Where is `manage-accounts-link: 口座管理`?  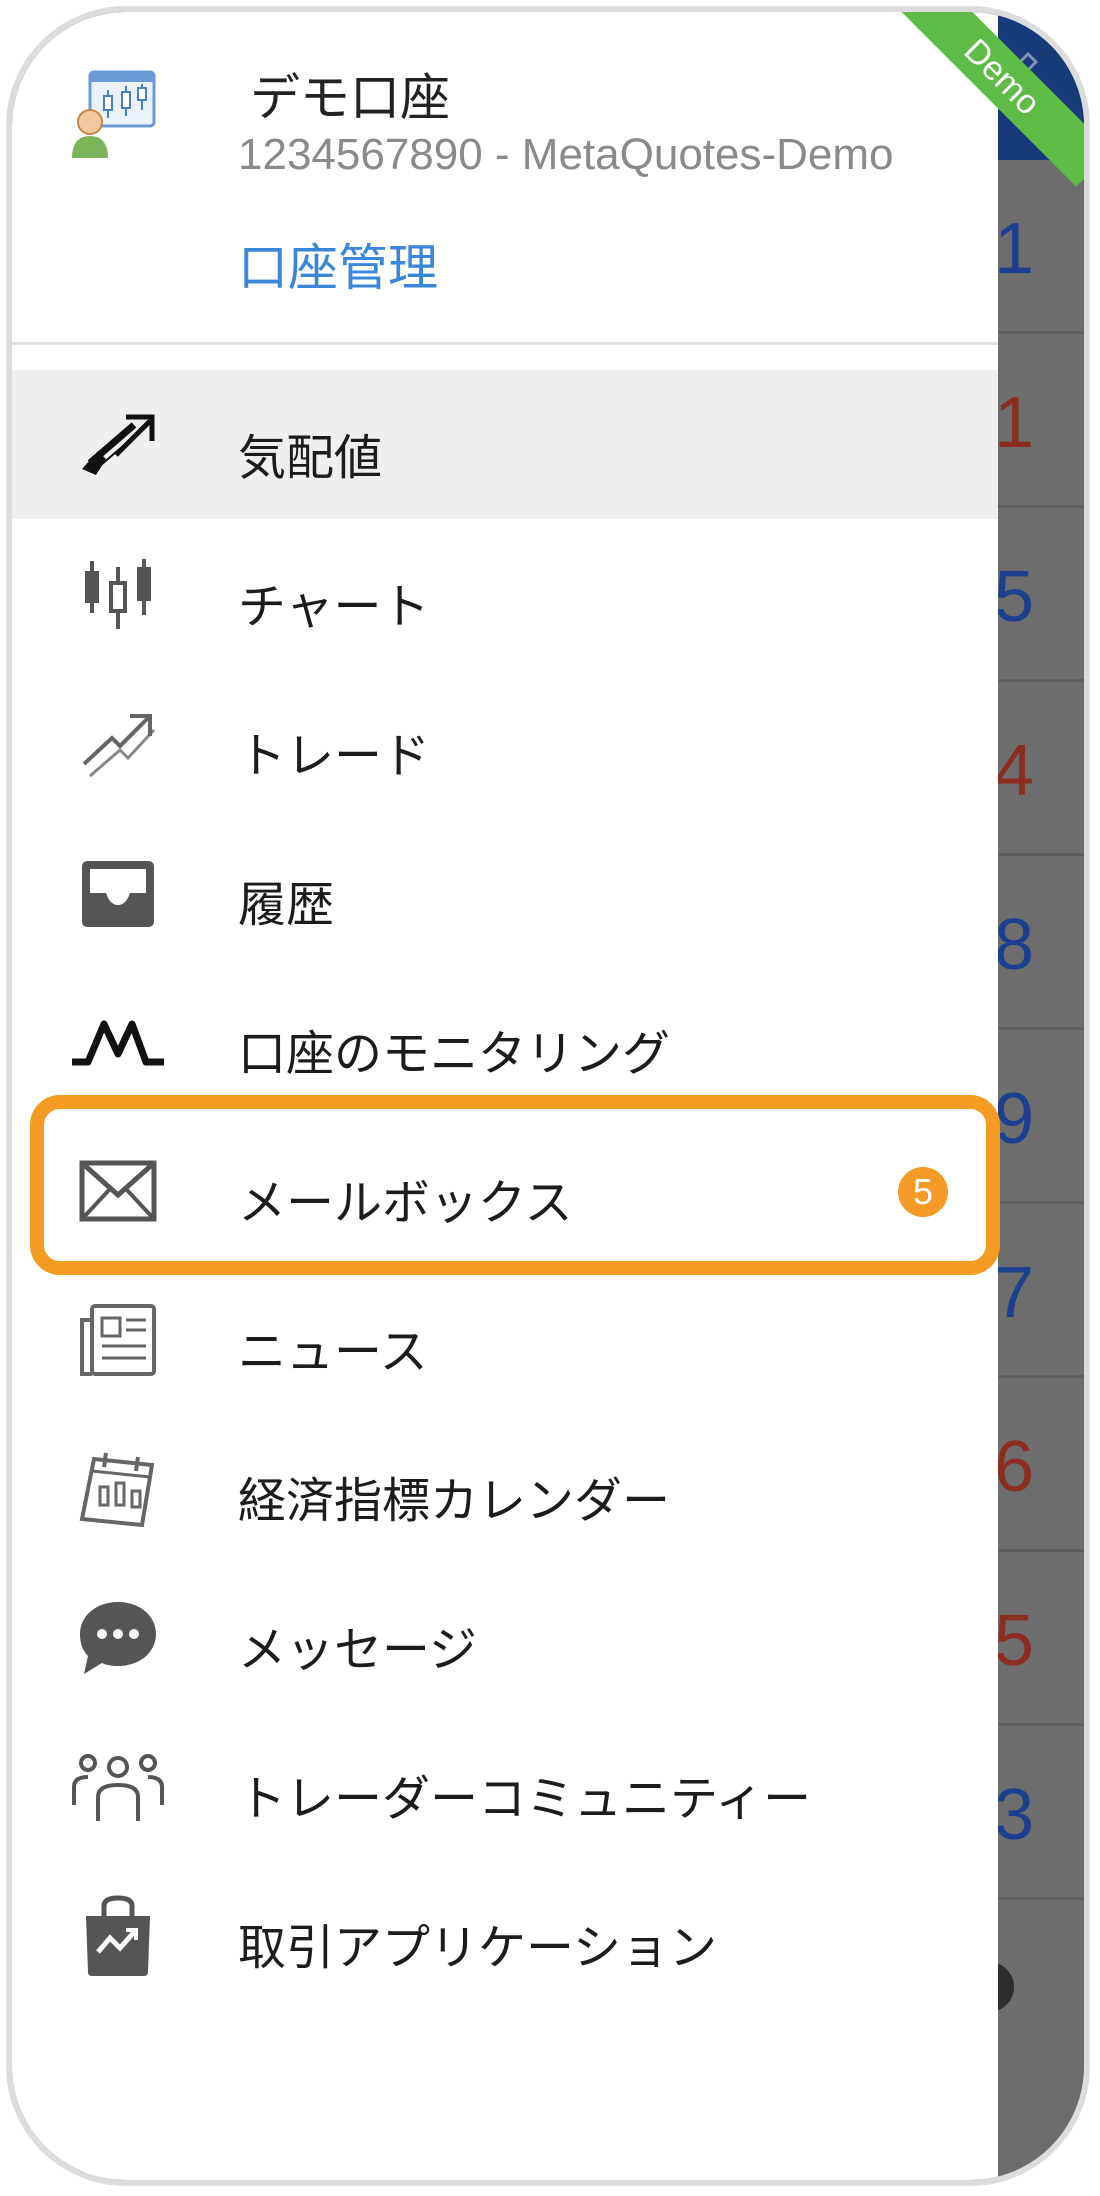 manage-accounts-link: 口座管理 is located at coordinates (338, 264).